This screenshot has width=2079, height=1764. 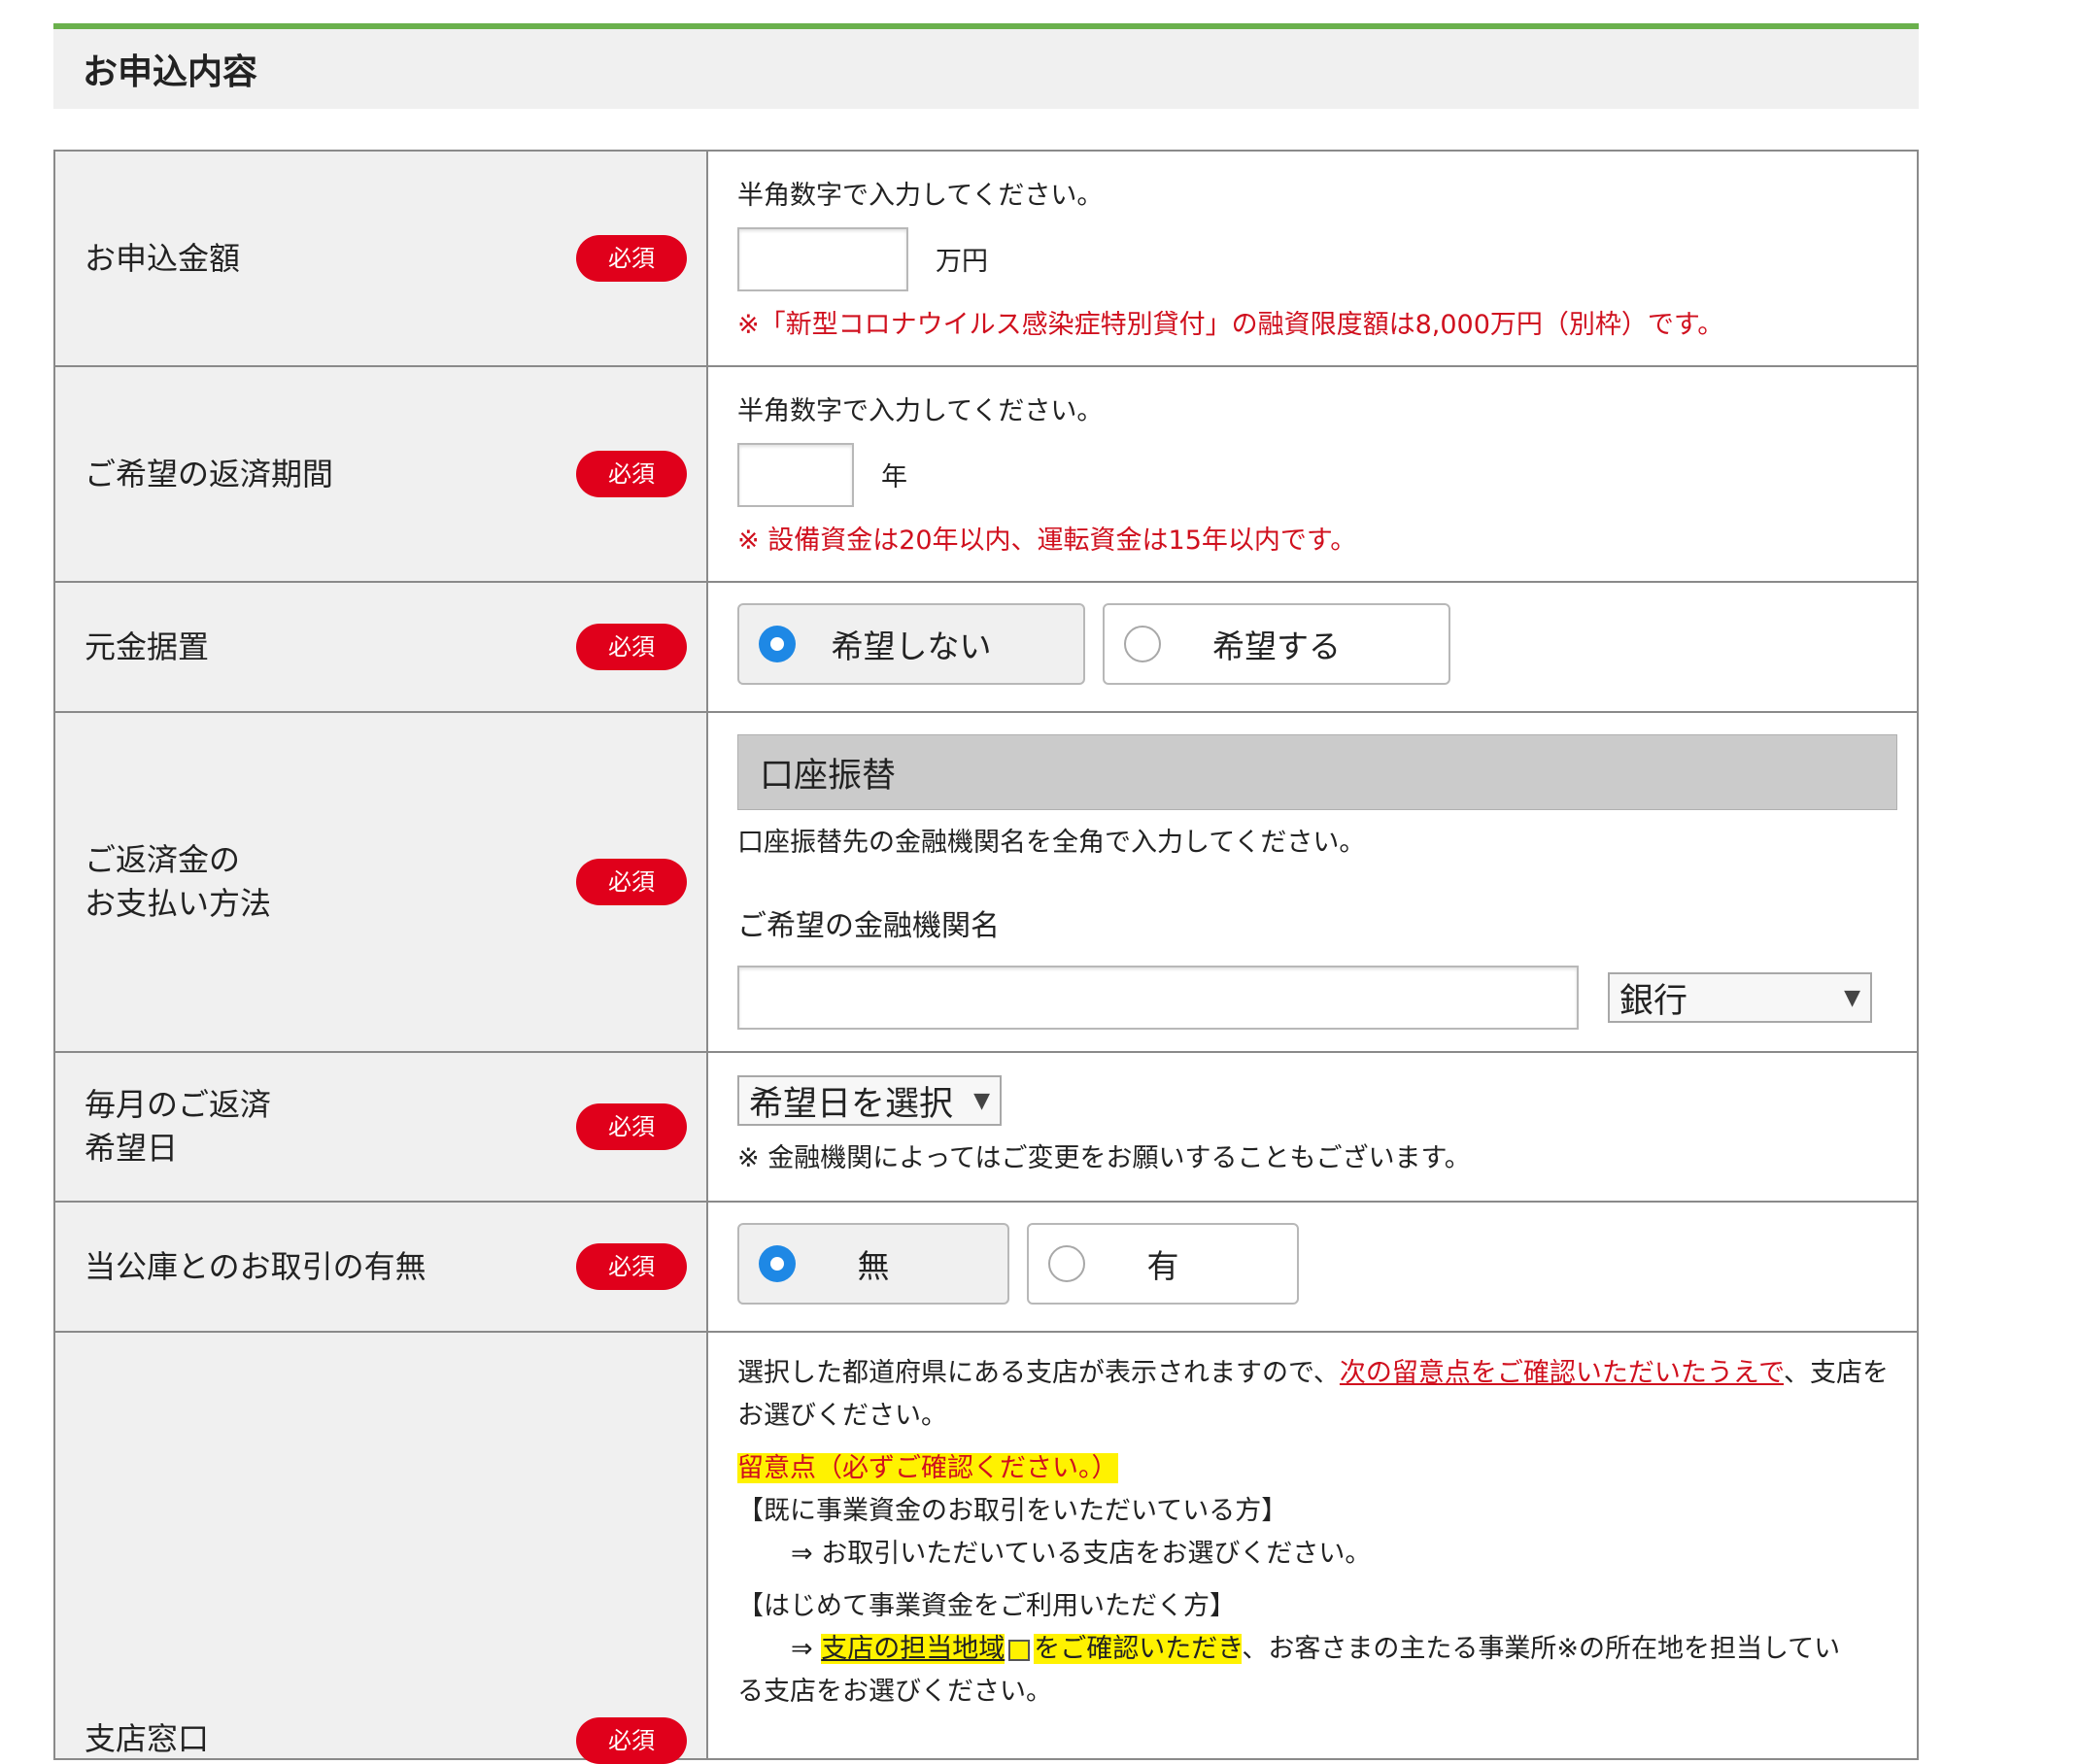 I want to click on row-deferment: 元金据置 必須 希望しない 希望する, so click(x=986, y=647).